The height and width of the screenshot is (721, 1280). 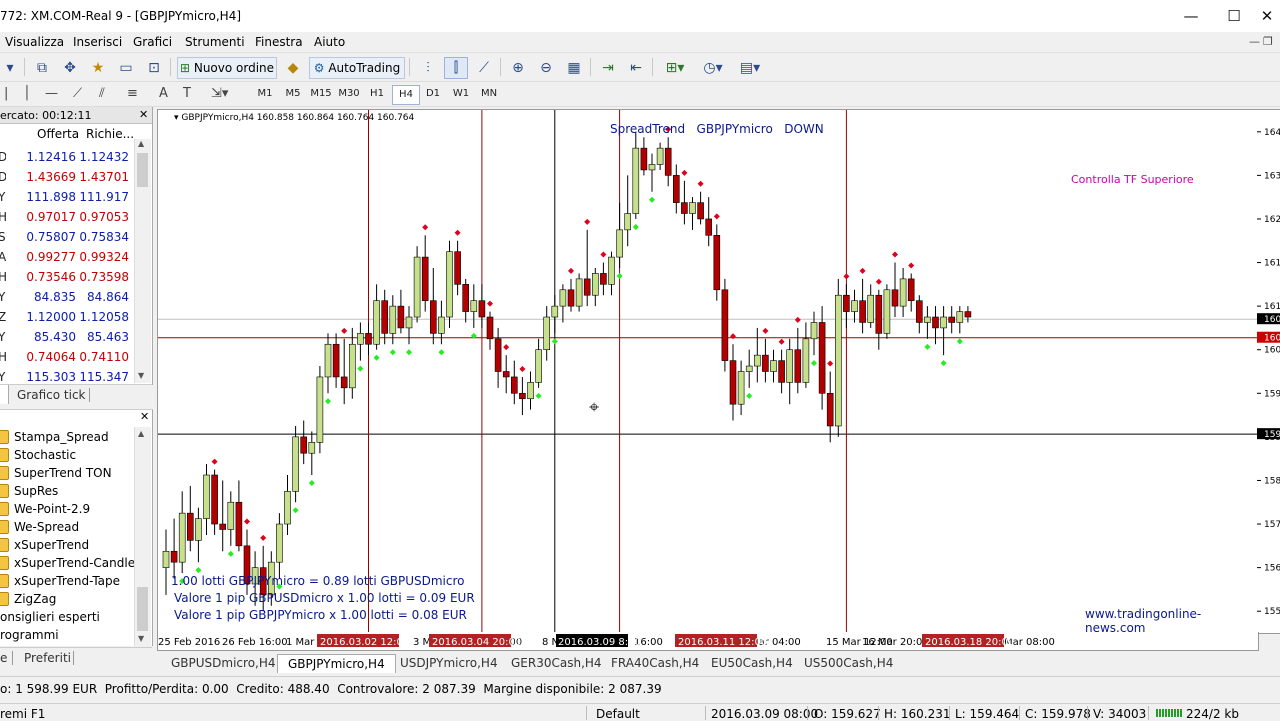 What do you see at coordinates (77, 94) in the screenshot?
I see `trendline-icon: ⟋` at bounding box center [77, 94].